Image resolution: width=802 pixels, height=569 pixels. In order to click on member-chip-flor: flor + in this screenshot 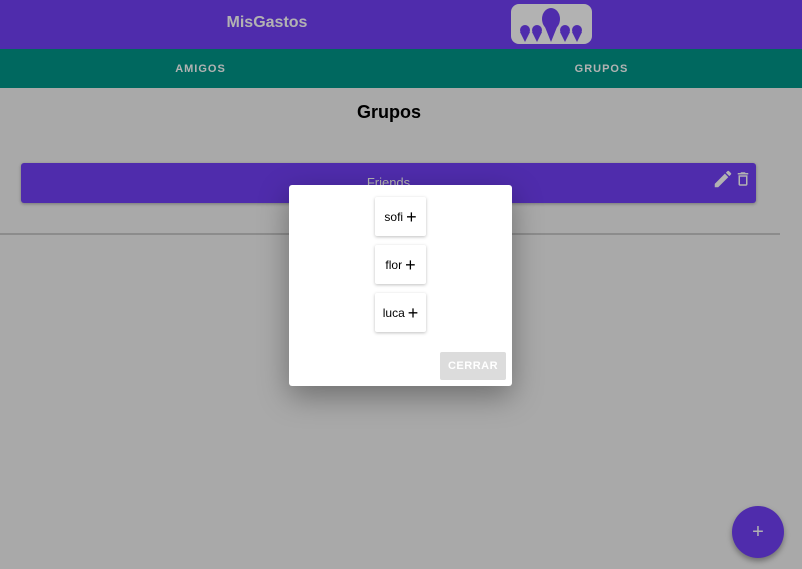, I will do `click(400, 264)`.